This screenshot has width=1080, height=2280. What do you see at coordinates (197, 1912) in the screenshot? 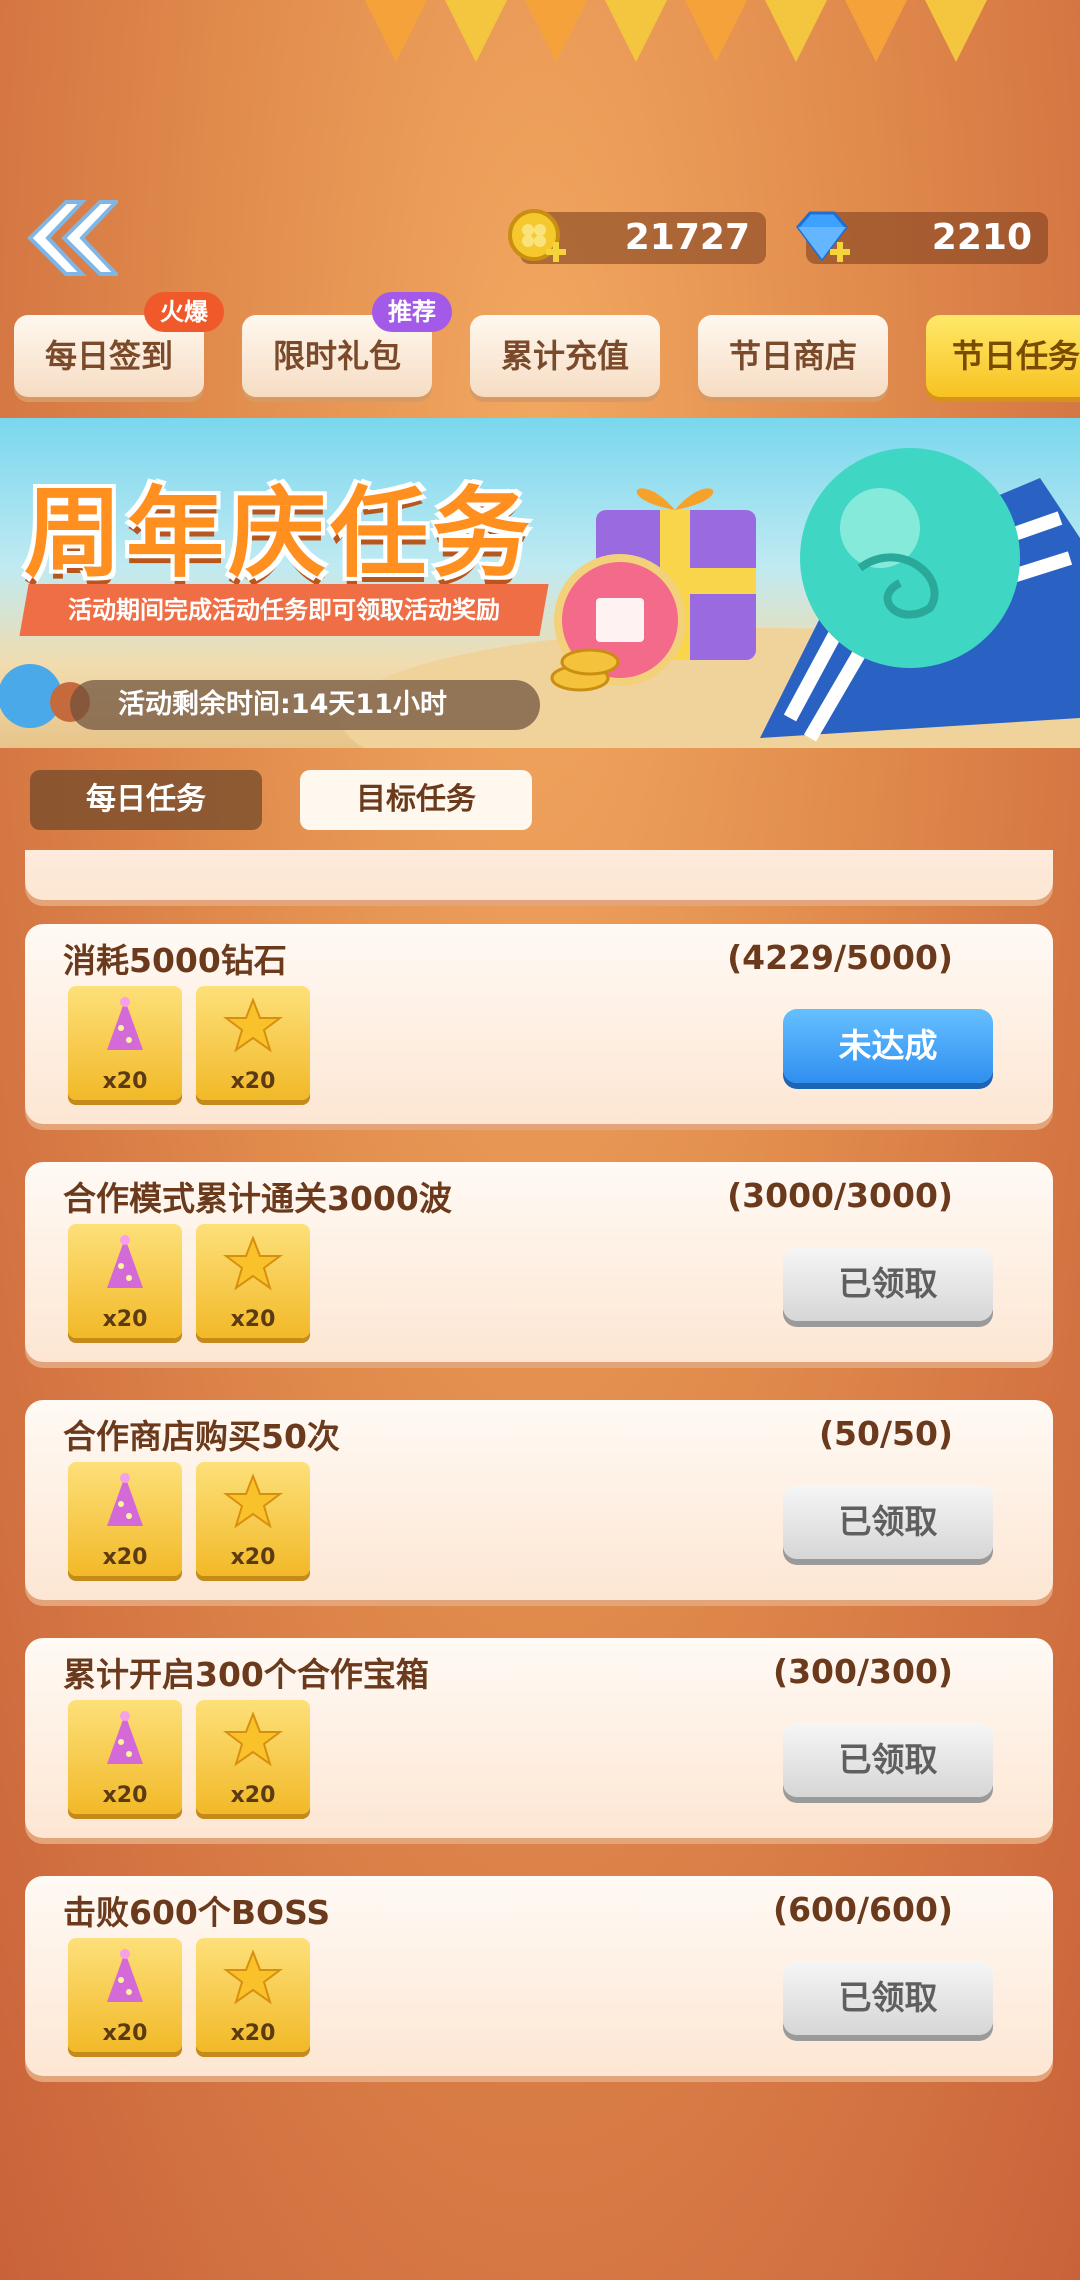
I see `task-title: 击败600个BOSS` at bounding box center [197, 1912].